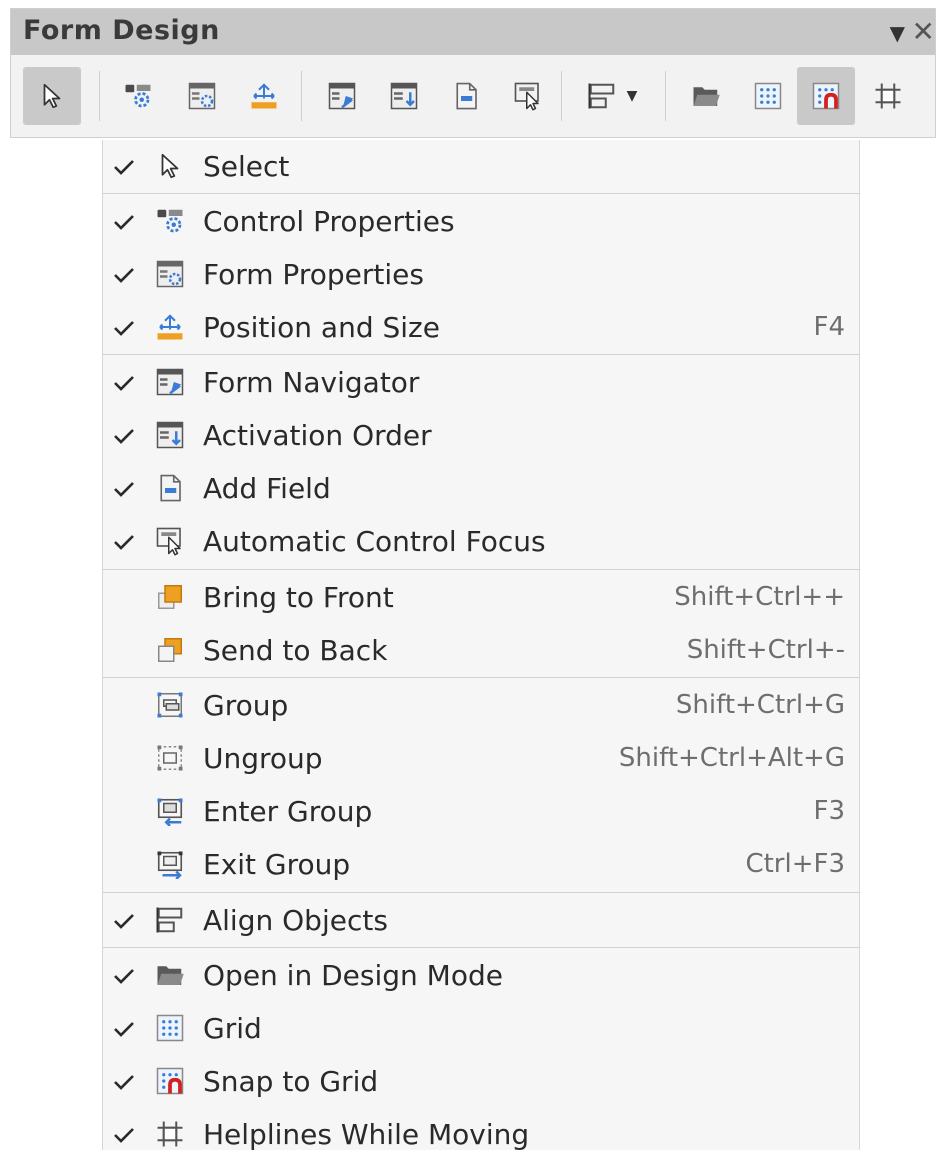 The height and width of the screenshot is (1150, 936). I want to click on form-properties-button, so click(202, 96).